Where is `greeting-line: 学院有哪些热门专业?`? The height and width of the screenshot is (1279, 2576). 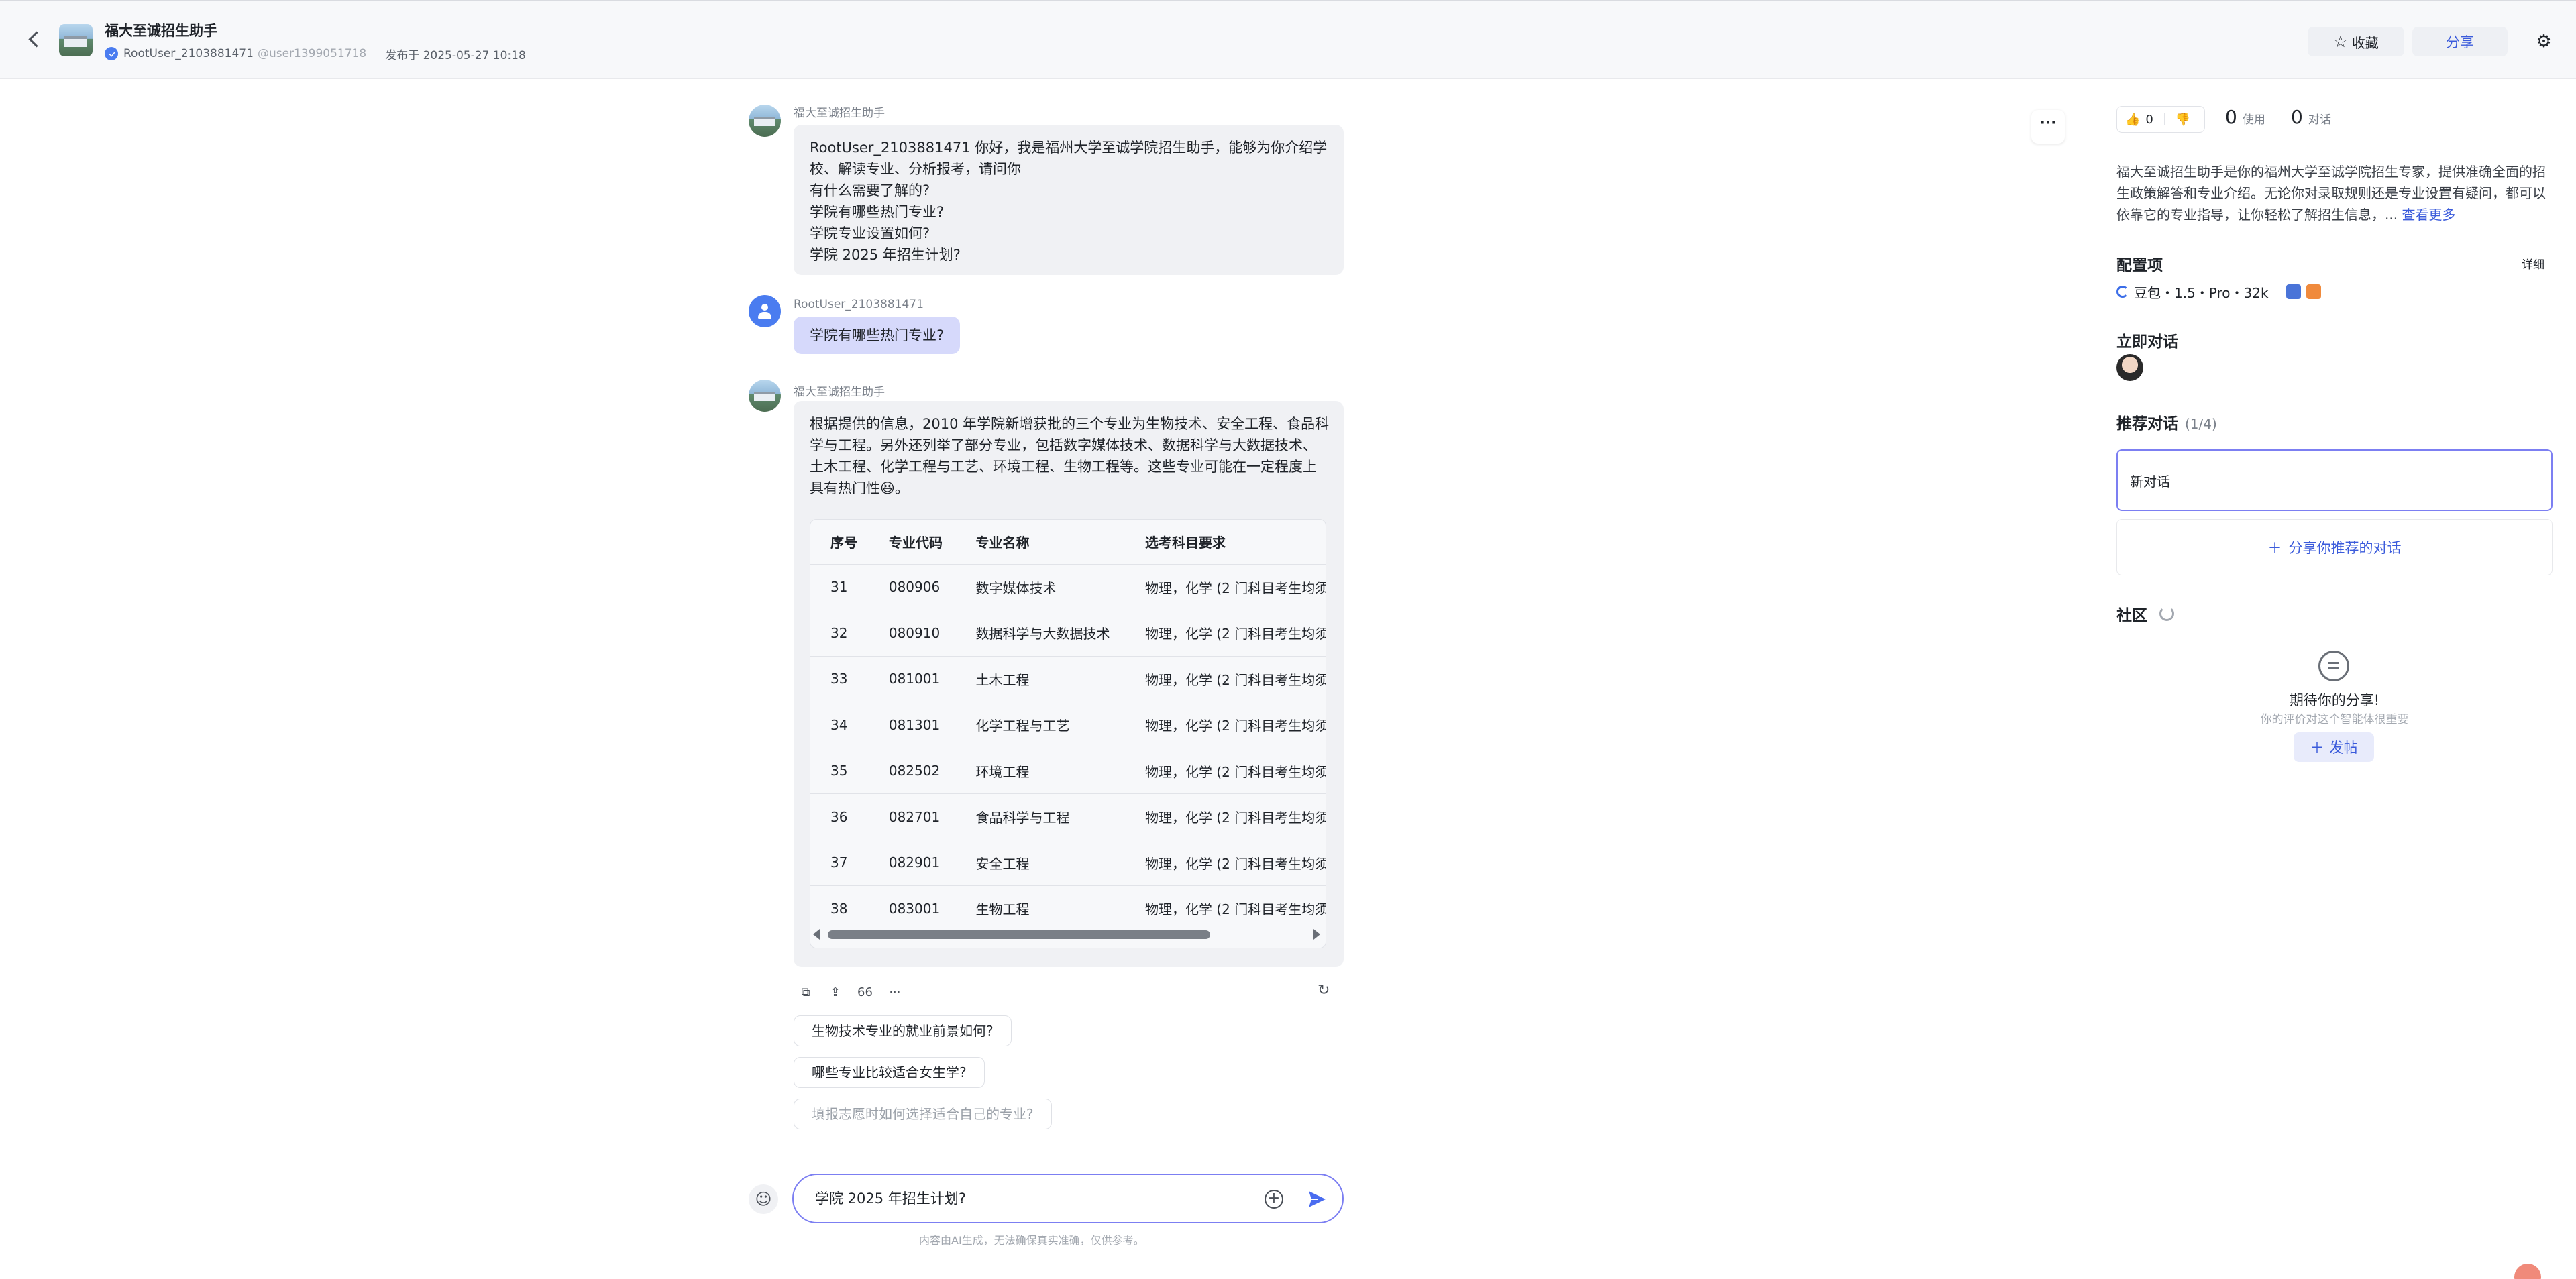 greeting-line: 学院有哪些热门专业? is located at coordinates (877, 212).